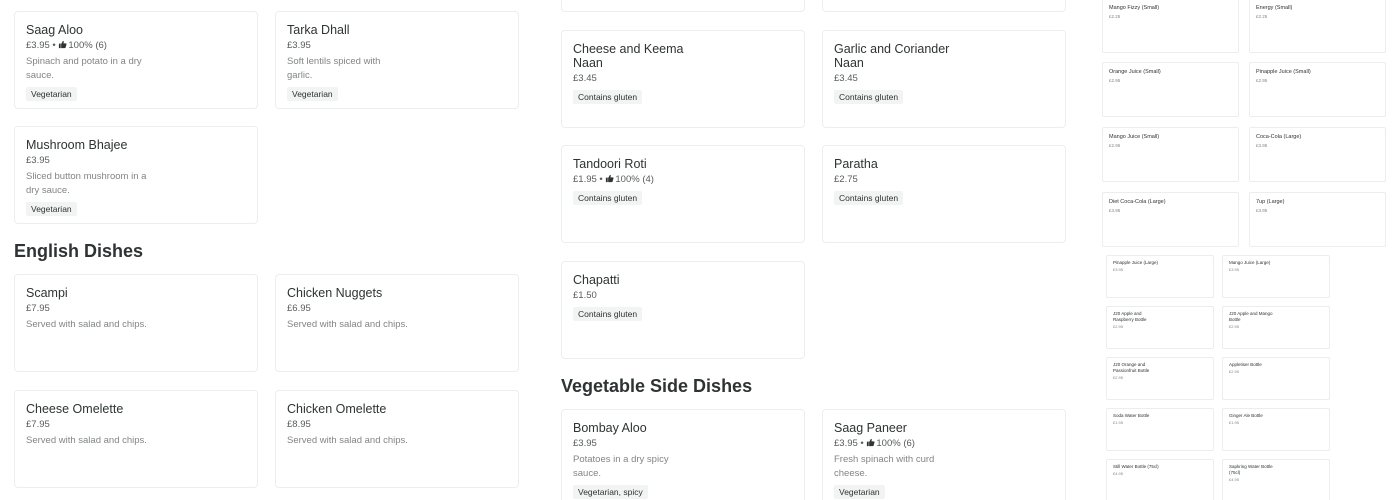  Describe the element at coordinates (1317, 154) in the screenshot. I see `drink-tile: Coca-Cola (Large) £3.95` at that location.